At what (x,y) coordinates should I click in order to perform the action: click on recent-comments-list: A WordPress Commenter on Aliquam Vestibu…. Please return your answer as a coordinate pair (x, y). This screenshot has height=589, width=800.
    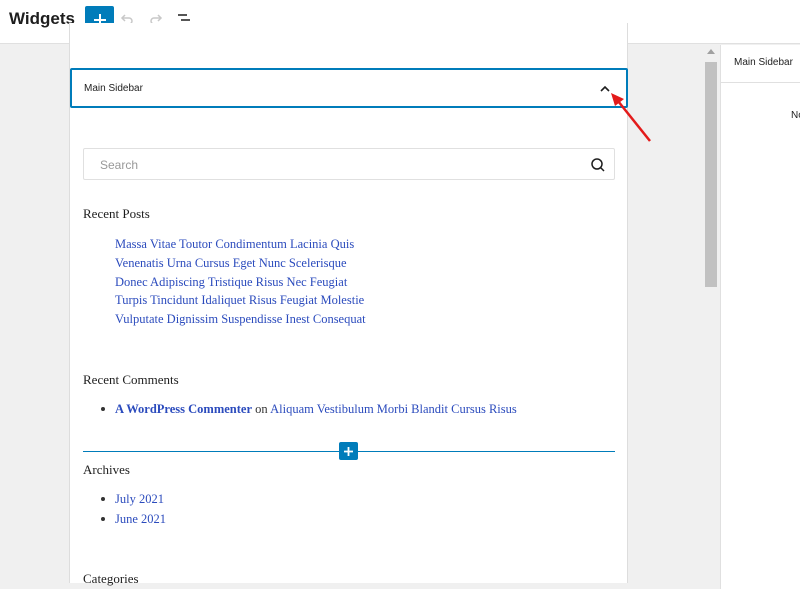
    Looking at the image, I should click on (309, 410).